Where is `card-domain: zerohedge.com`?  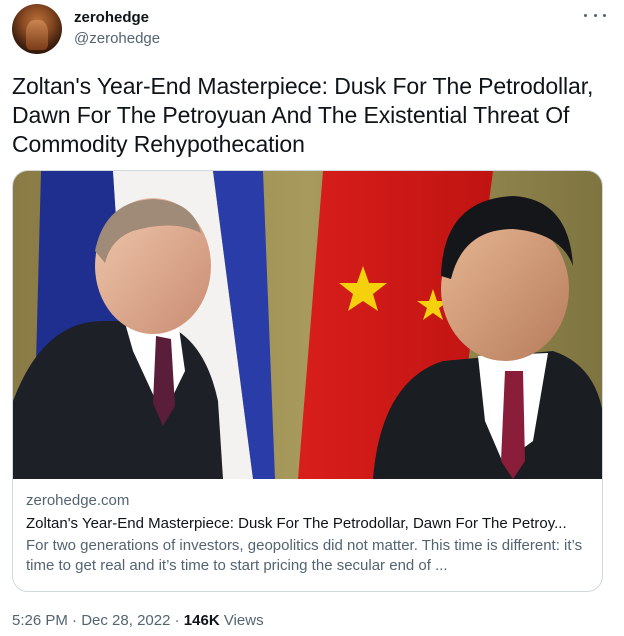
card-domain: zerohedge.com is located at coordinates (309, 501).